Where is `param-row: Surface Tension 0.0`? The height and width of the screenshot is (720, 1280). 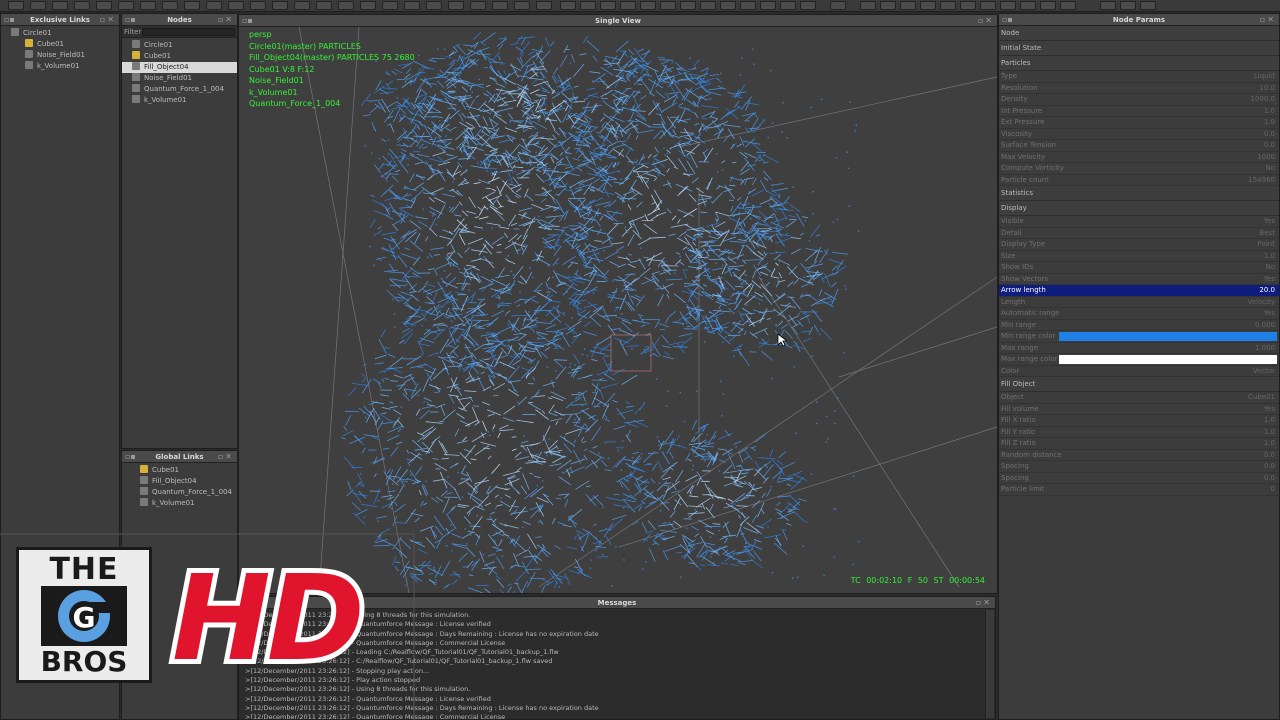 param-row: Surface Tension 0.0 is located at coordinates (1139, 146).